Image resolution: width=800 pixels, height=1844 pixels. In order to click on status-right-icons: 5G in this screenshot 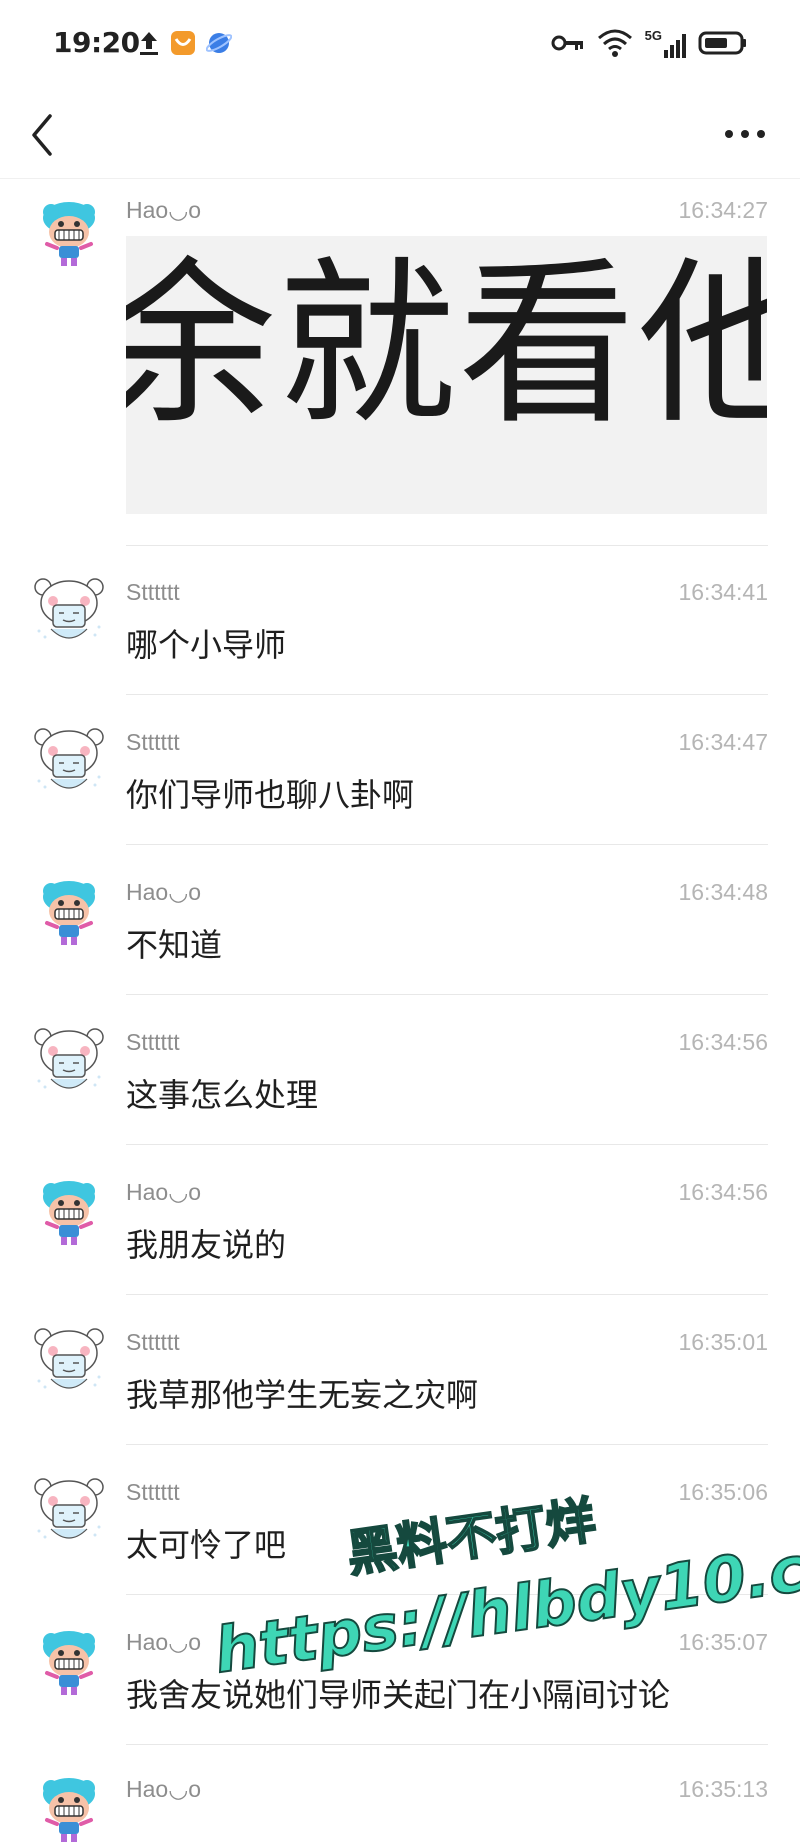, I will do `click(649, 43)`.